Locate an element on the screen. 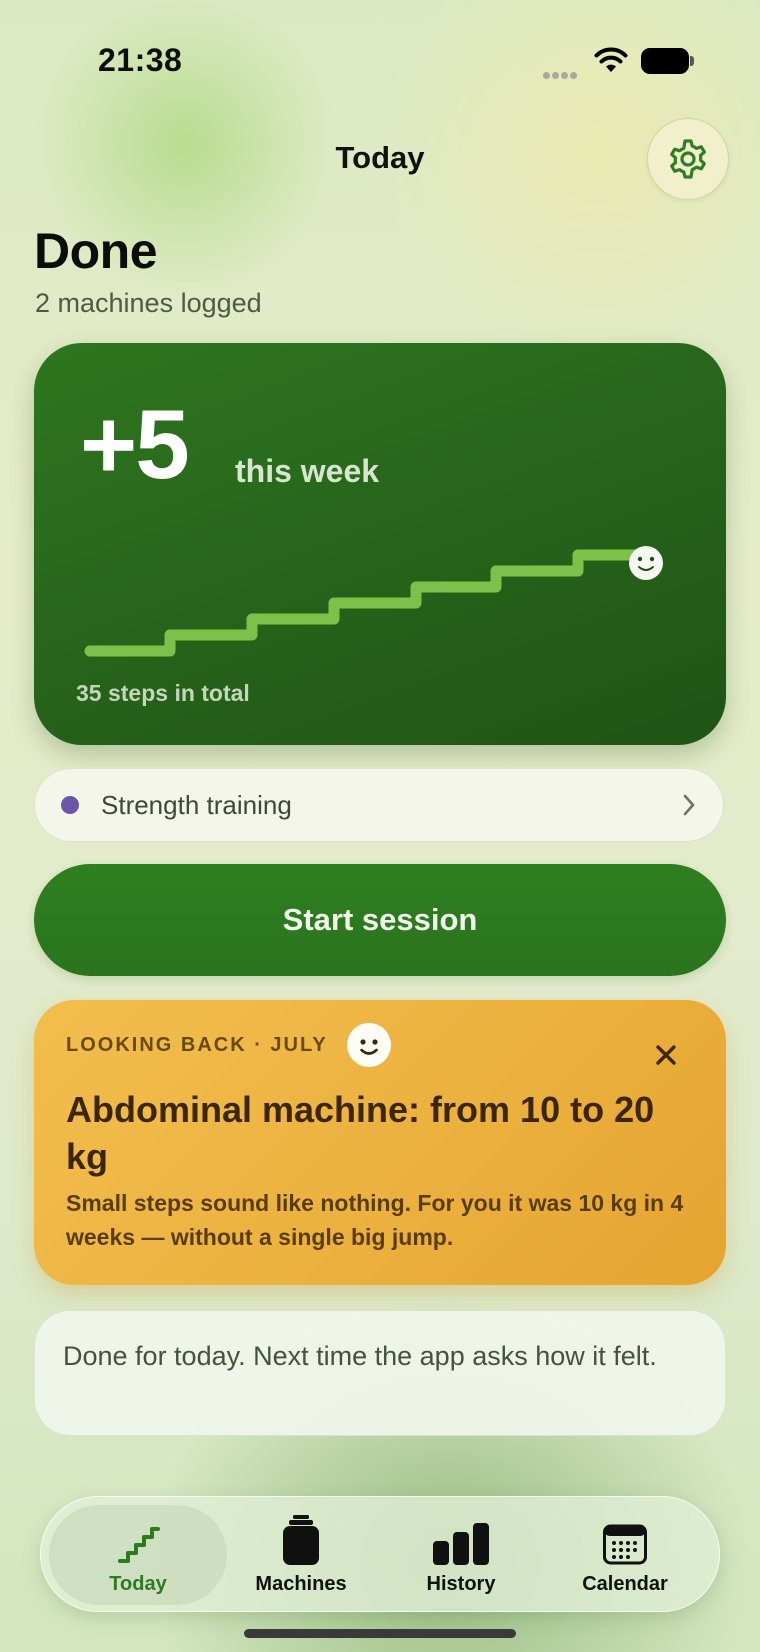 The image size is (760, 1652). tab-today: Today is located at coordinates (138, 1555).